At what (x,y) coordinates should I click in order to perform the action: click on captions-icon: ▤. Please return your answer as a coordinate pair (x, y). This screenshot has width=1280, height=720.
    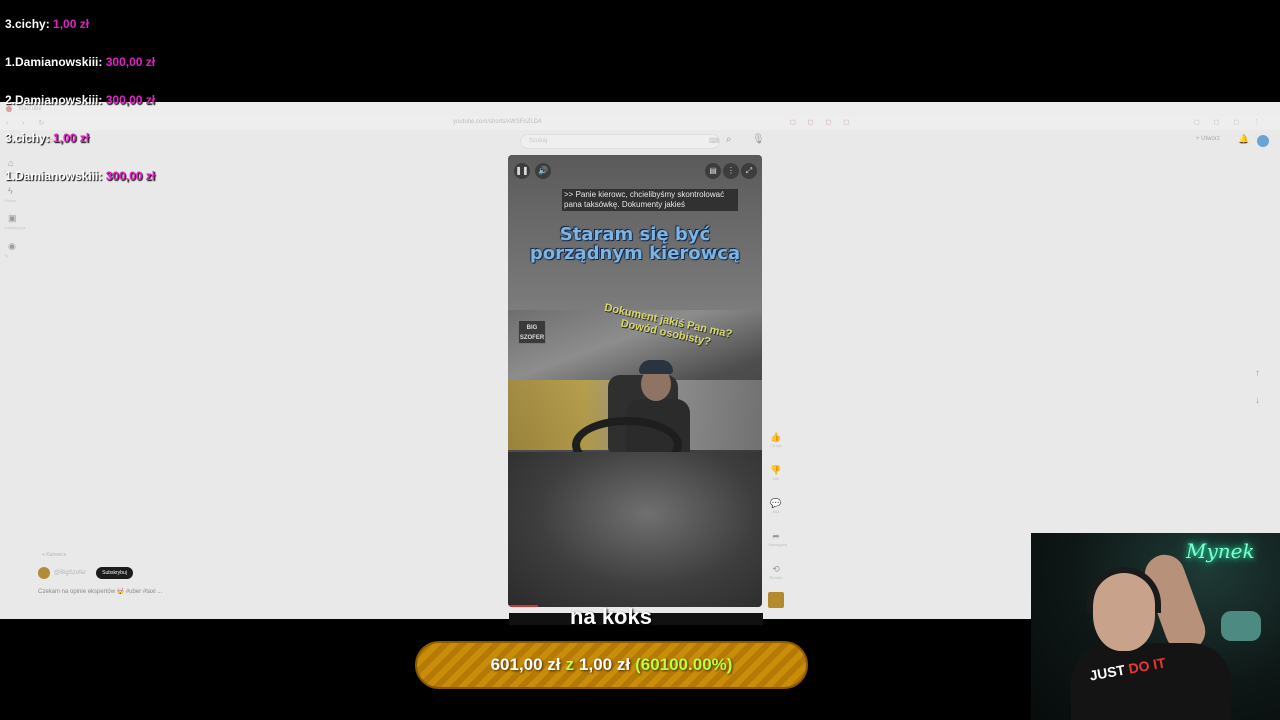
    Looking at the image, I should click on (713, 171).